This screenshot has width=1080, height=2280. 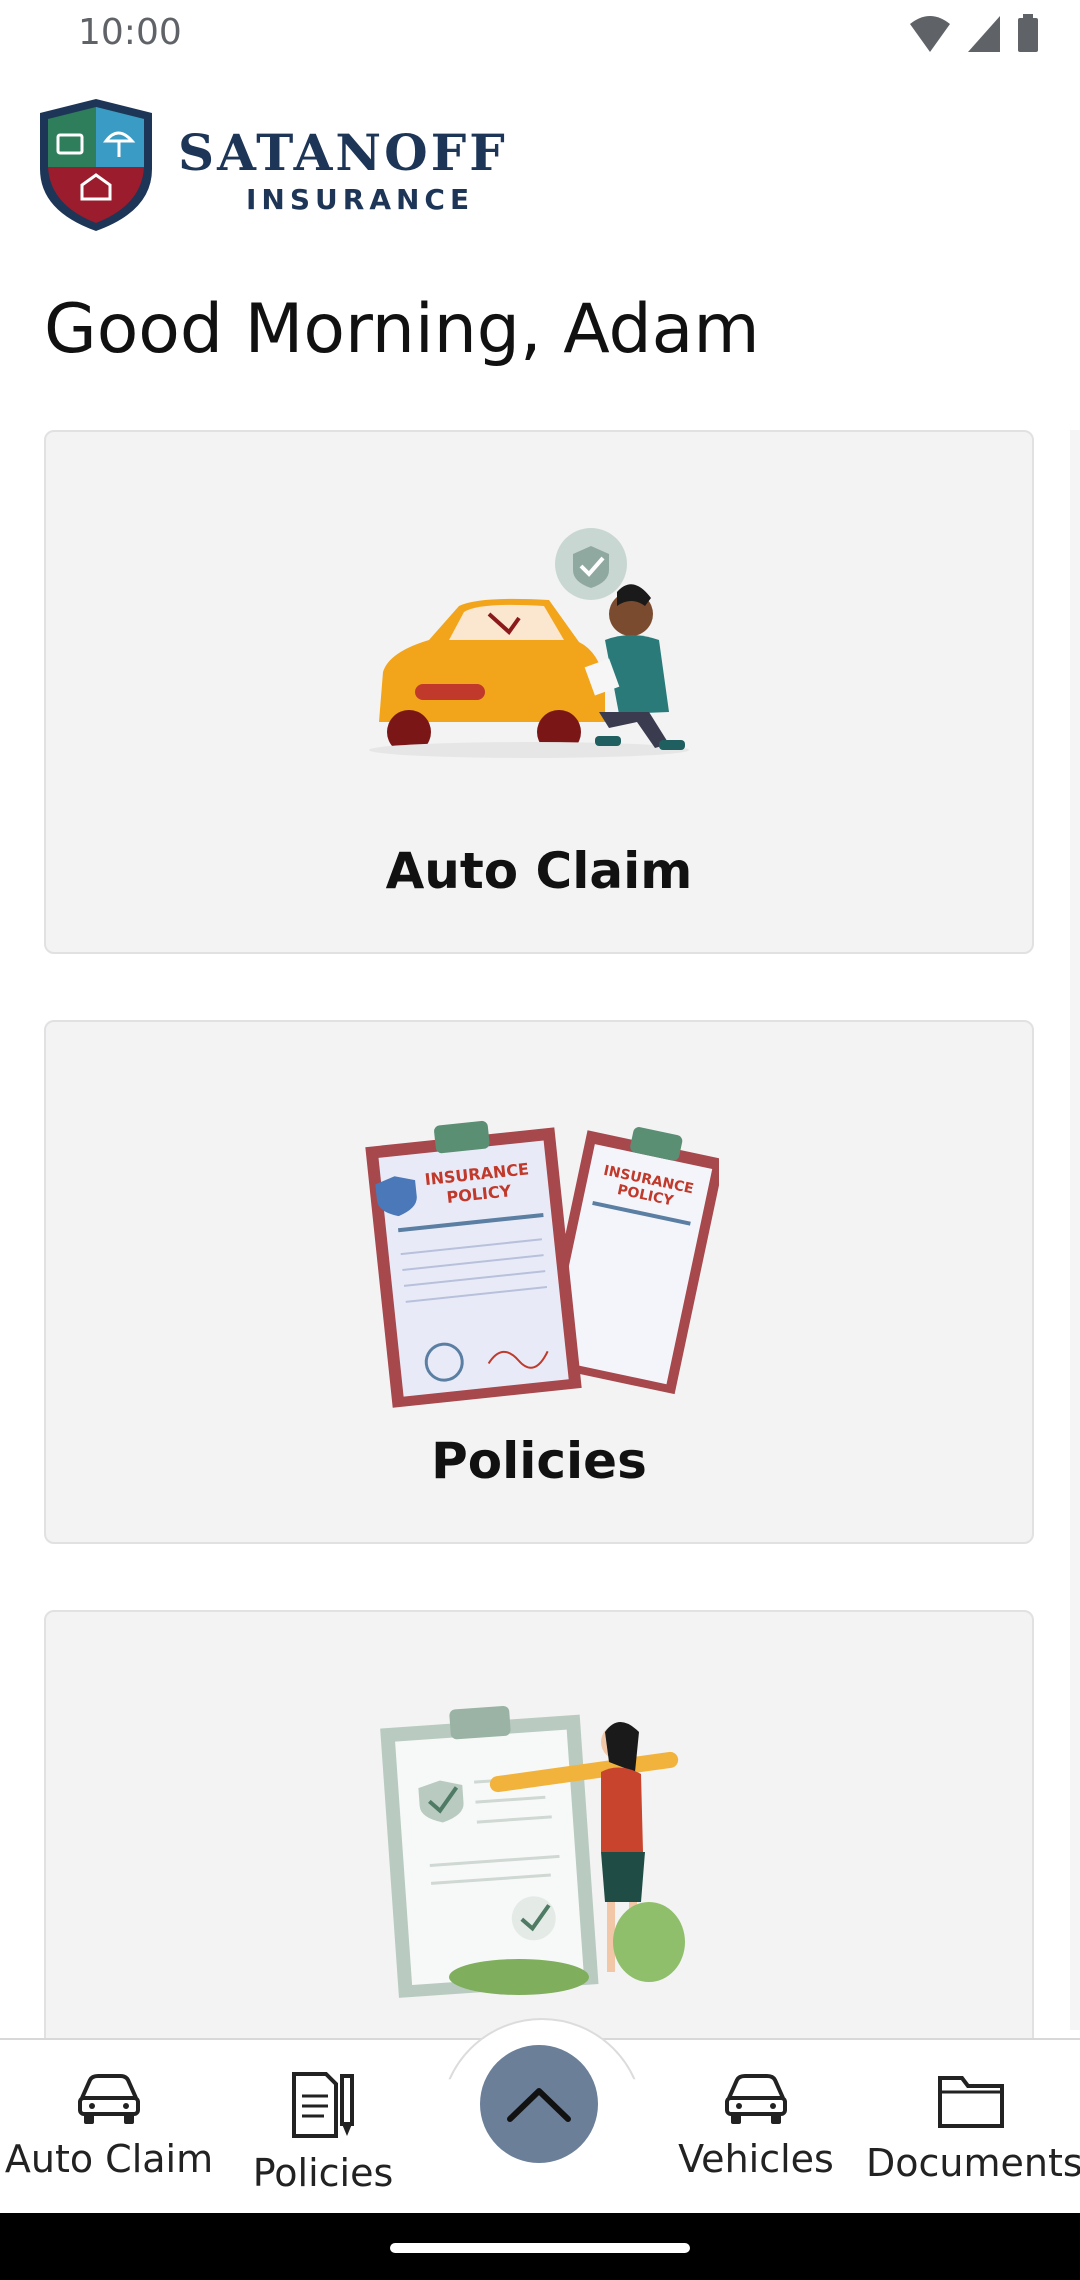 I want to click on greeting-title: Good Morning, Adam, so click(x=402, y=329).